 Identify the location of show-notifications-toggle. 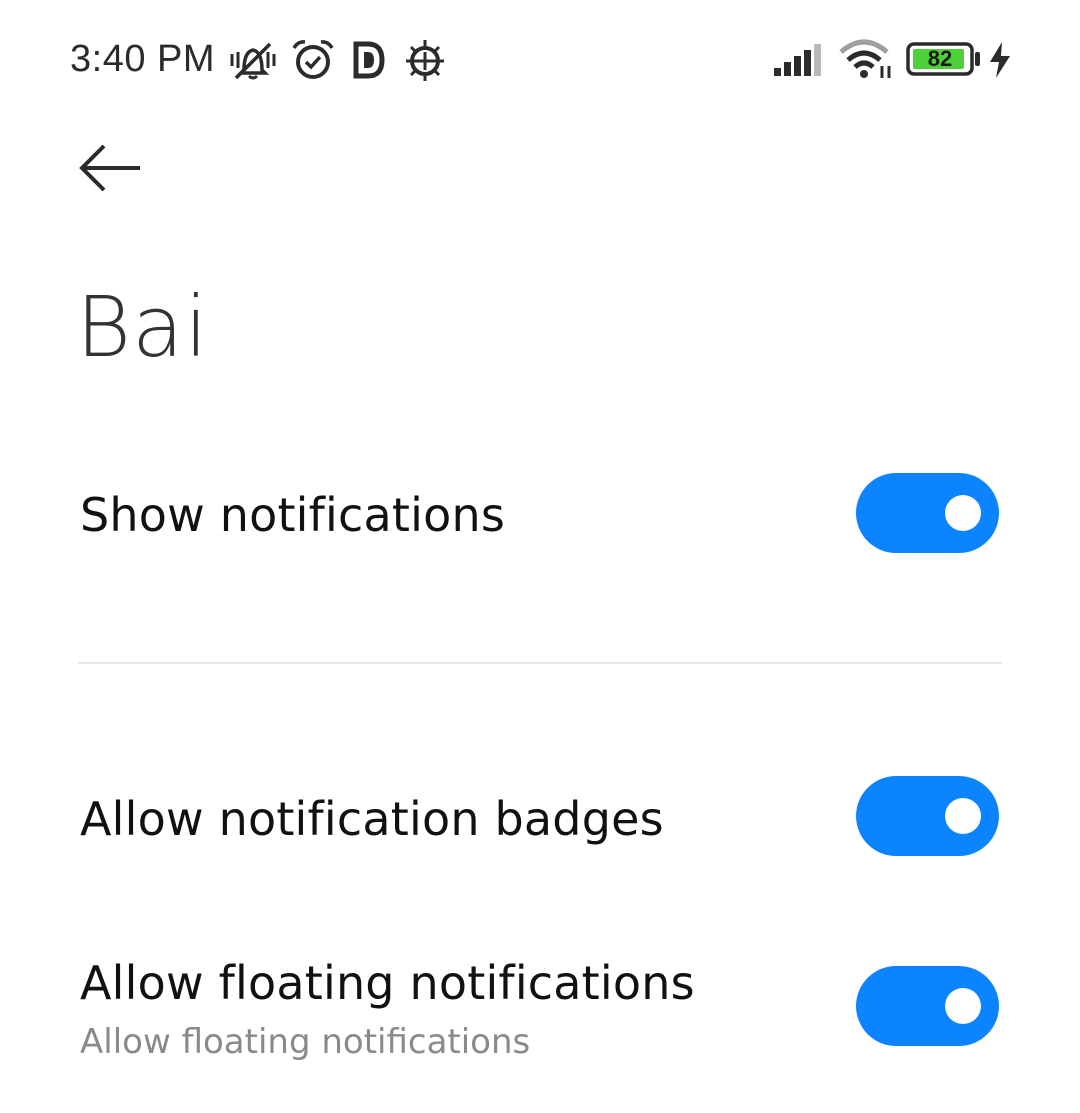
(927, 513).